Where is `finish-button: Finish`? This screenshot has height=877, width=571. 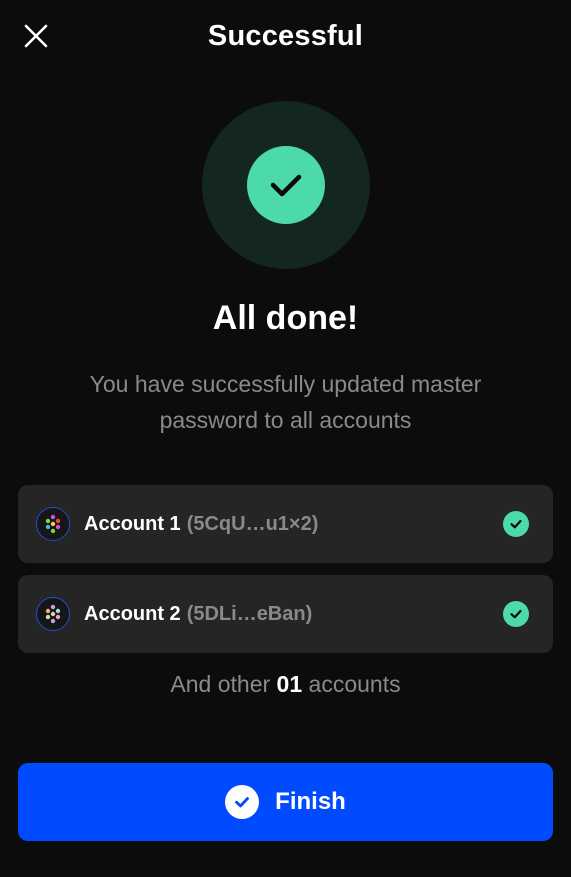 finish-button: Finish is located at coordinates (285, 802).